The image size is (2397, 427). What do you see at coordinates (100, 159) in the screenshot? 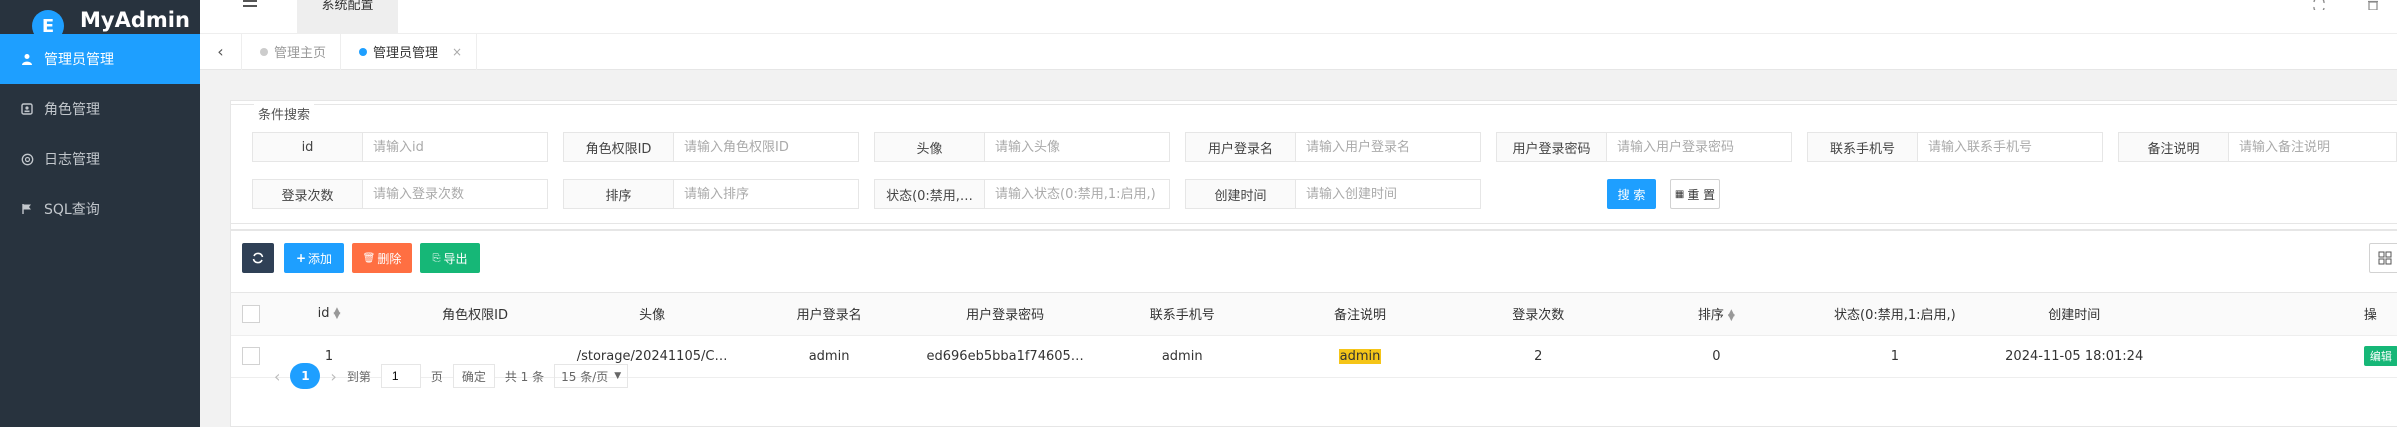
I see `sidebar-item-log: 日志管理` at bounding box center [100, 159].